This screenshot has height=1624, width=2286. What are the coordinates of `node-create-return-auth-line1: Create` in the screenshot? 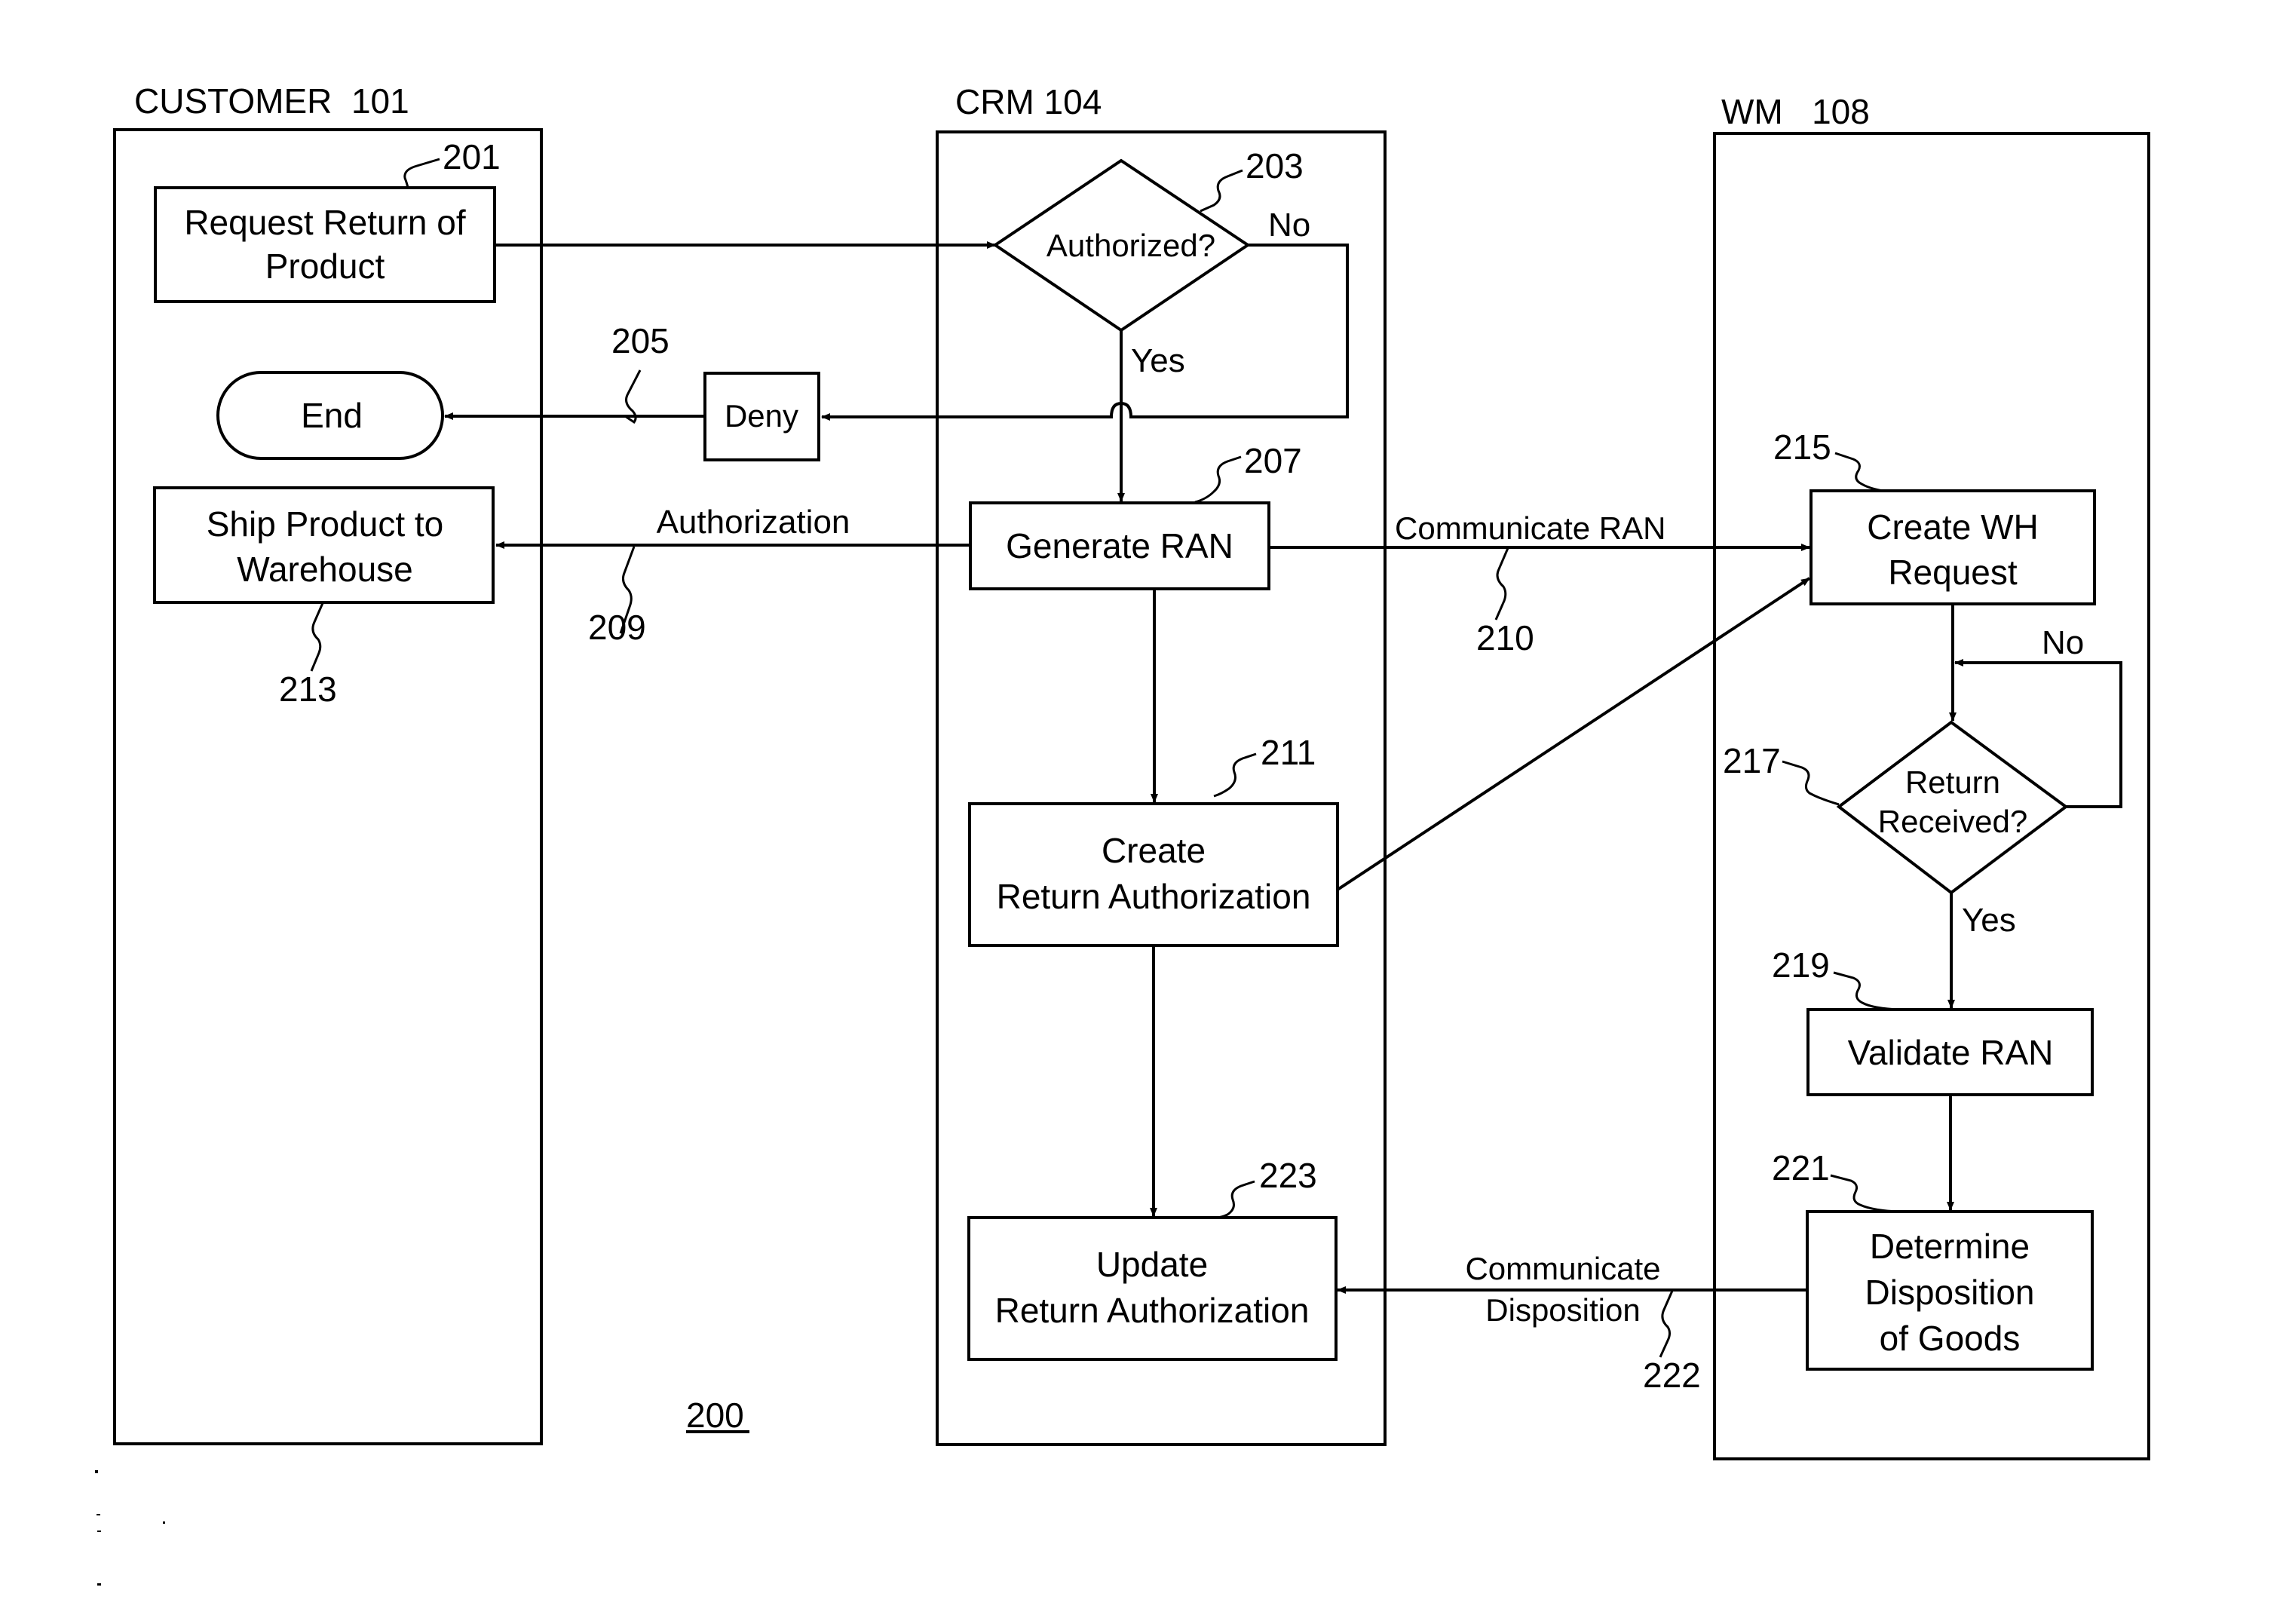 It's located at (1154, 851).